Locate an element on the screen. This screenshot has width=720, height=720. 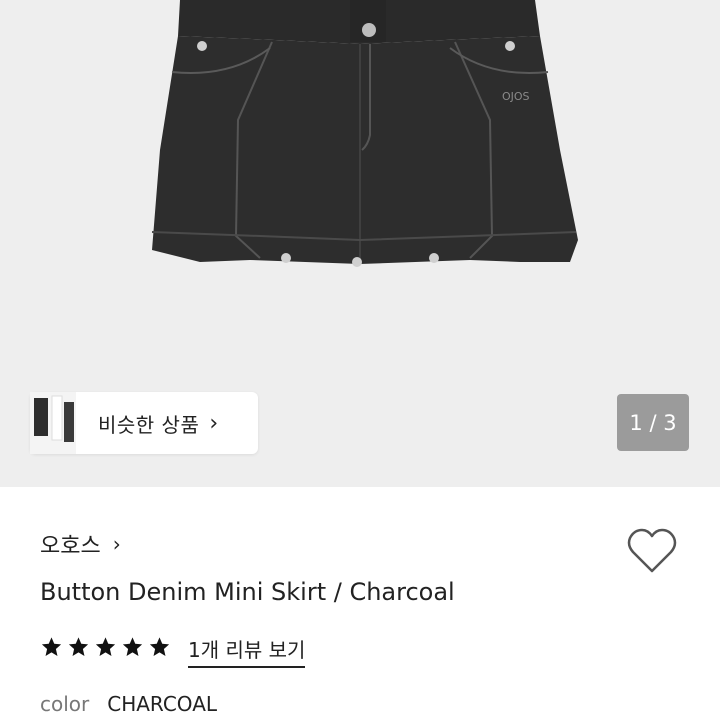
heart-outline-icon is located at coordinates (652, 551).